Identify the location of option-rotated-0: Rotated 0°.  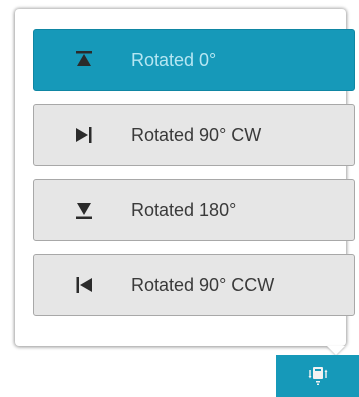
(194, 60).